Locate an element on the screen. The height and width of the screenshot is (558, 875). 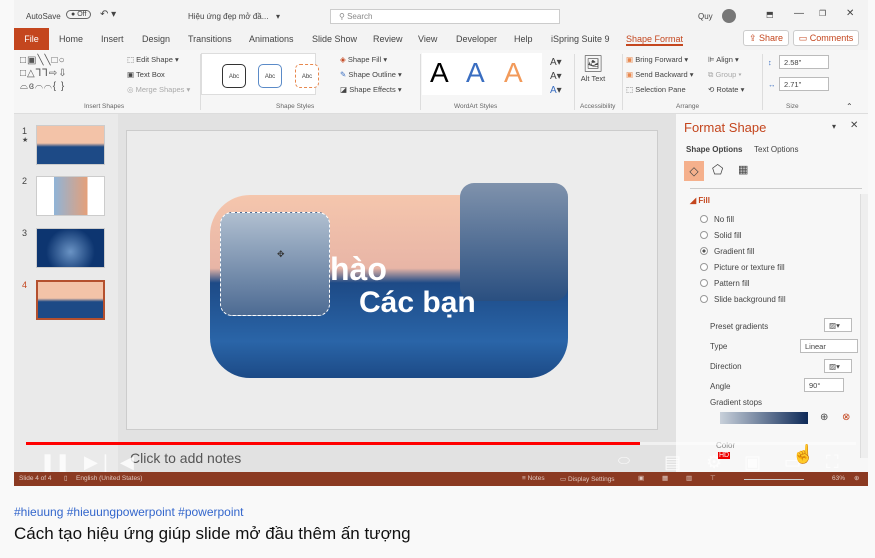
miniplayer-icon: ▣ is located at coordinates (752, 462).